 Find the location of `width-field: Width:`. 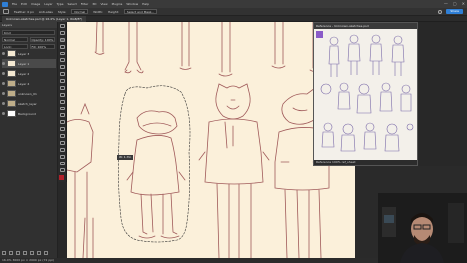

width-field: Width: is located at coordinates (98, 12).